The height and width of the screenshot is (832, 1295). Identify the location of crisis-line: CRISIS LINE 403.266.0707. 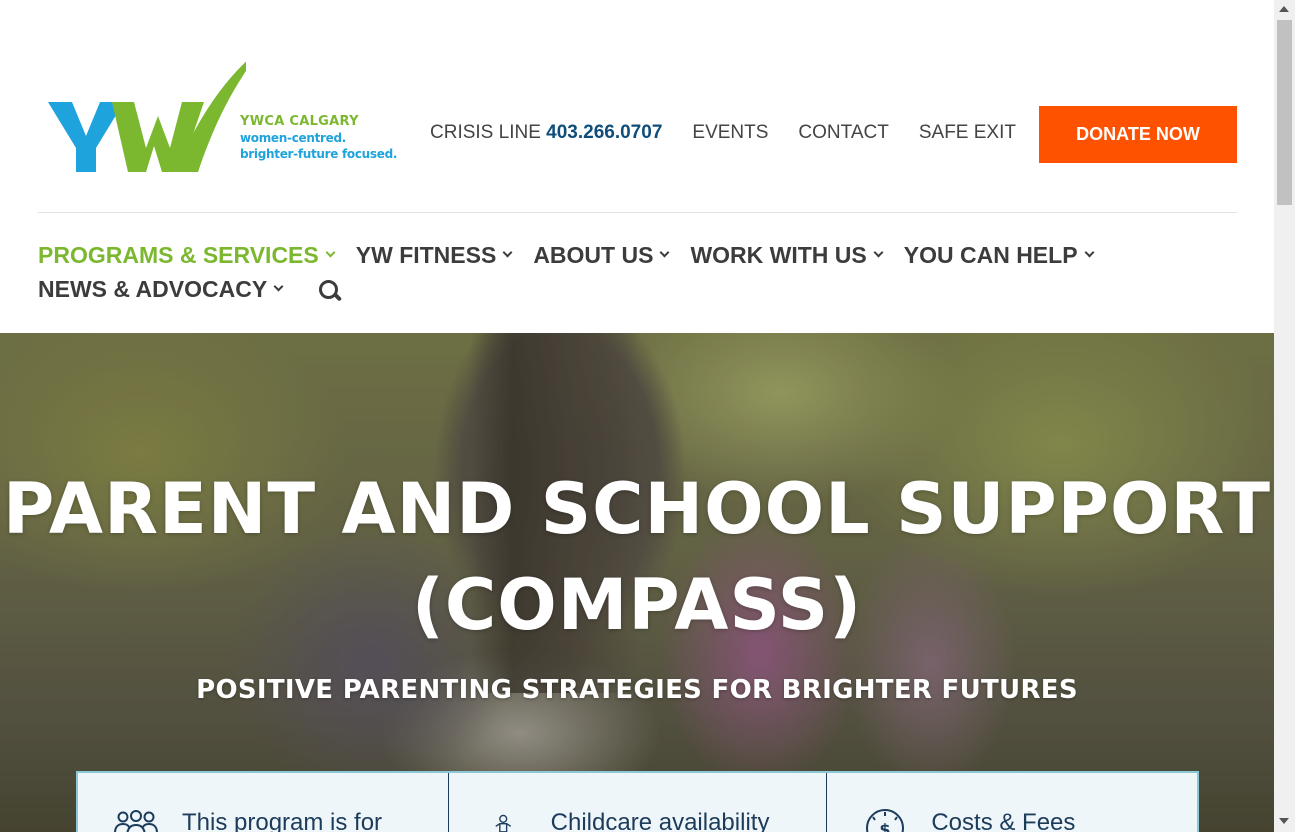
(546, 133).